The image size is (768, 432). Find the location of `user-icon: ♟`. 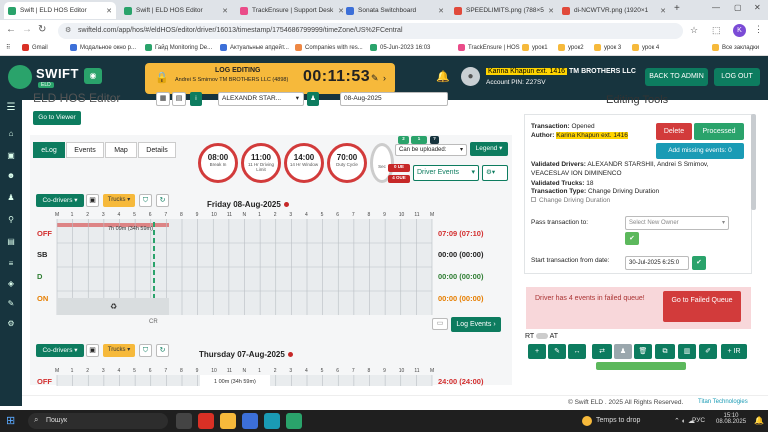

user-icon: ♟ is located at coordinates (11, 198).